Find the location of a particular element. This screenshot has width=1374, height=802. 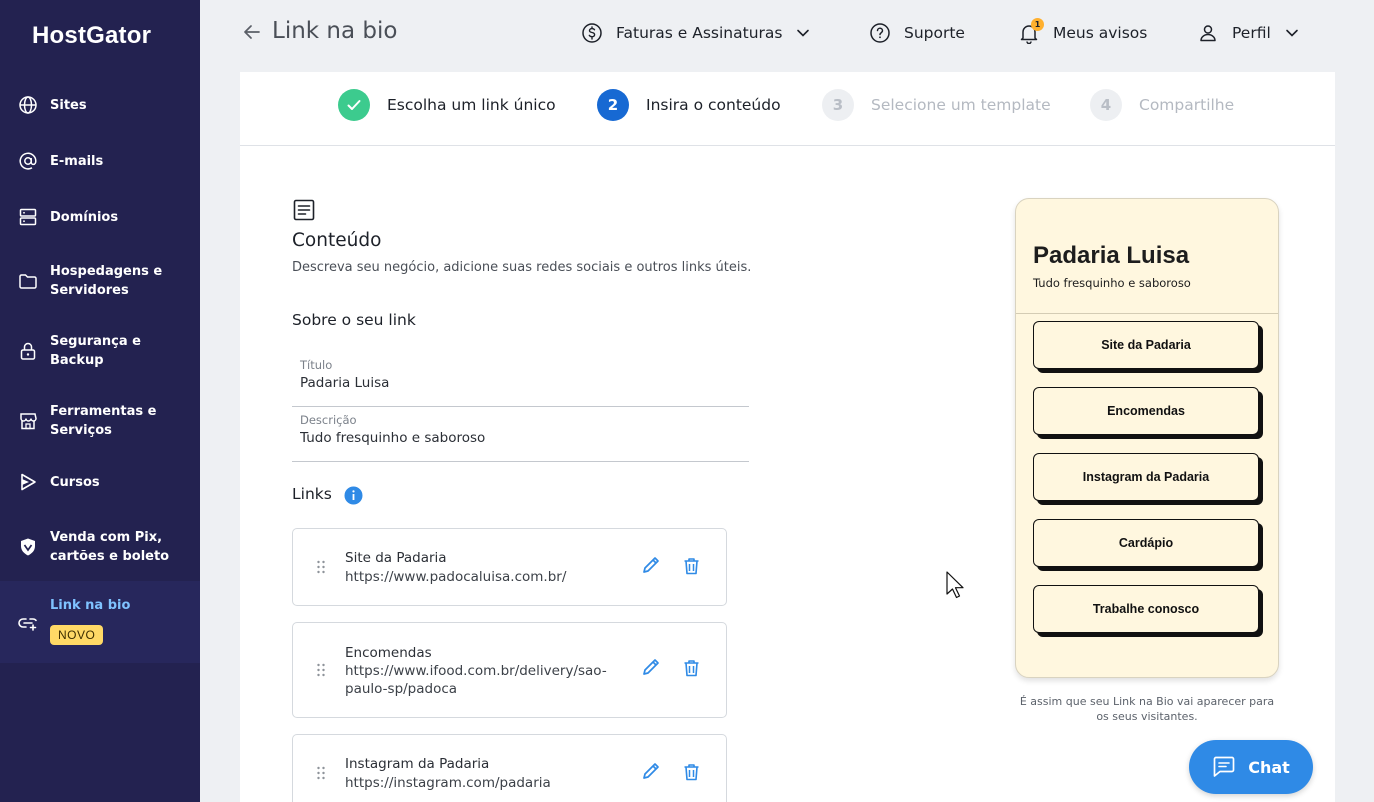

title-field-label: Título is located at coordinates (316, 365).